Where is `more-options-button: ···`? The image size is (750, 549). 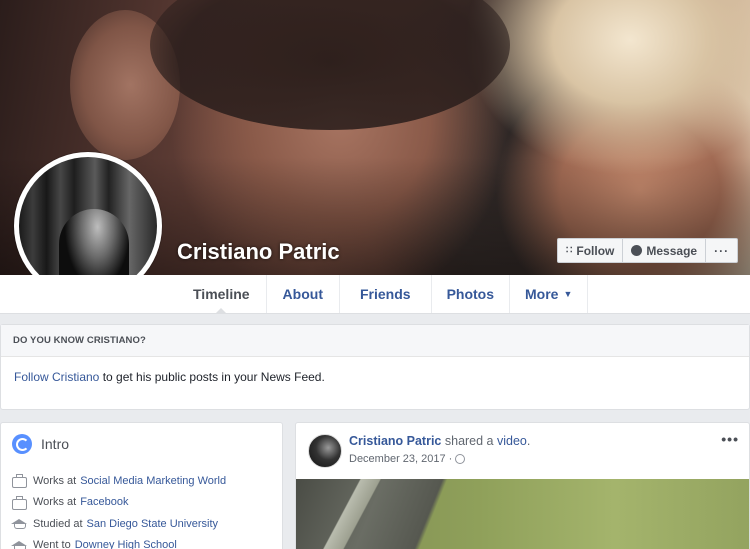
more-options-button: ··· is located at coordinates (722, 250).